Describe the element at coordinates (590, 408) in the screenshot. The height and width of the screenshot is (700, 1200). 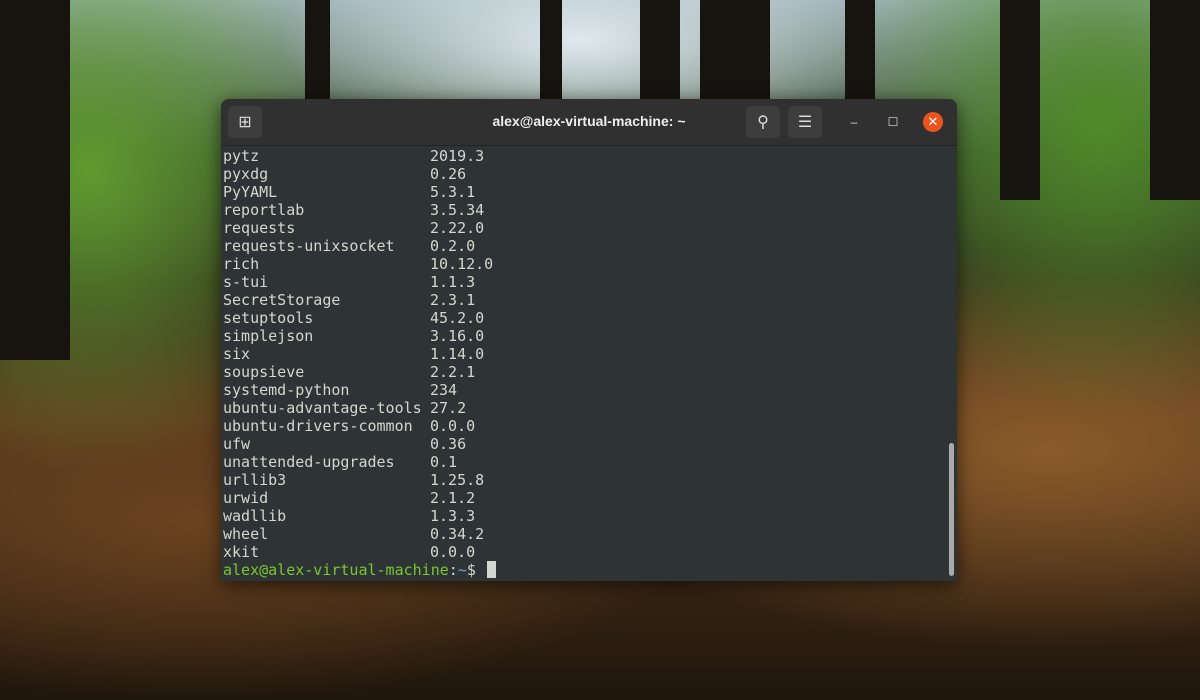
I see `package-row: ubuntu-advantage-tools 27.2` at that location.